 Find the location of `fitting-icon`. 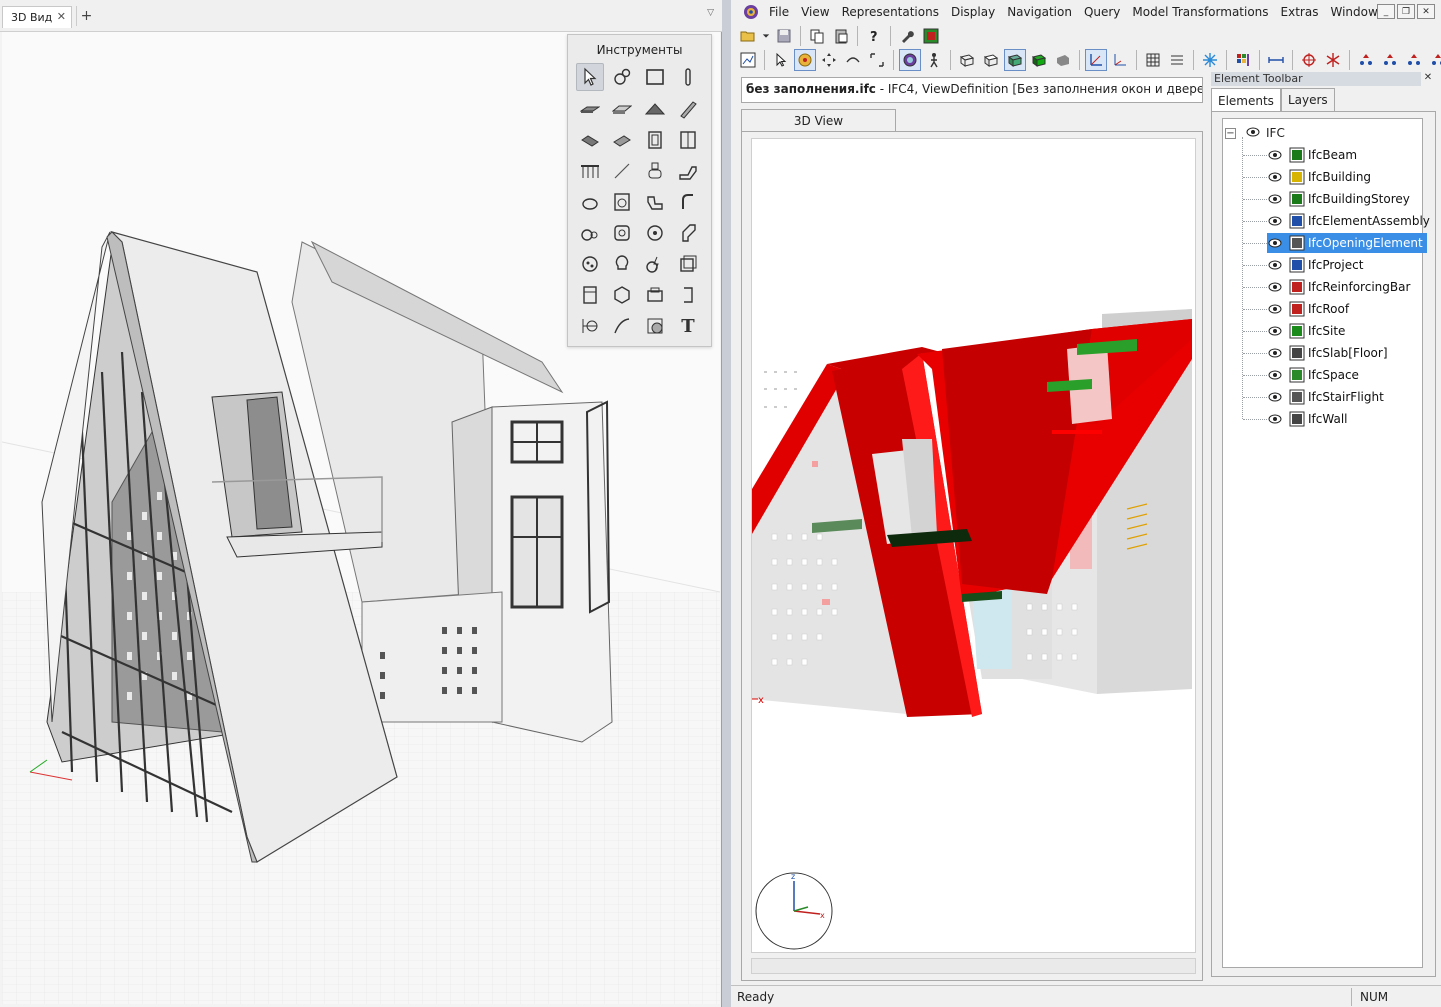

fitting-icon is located at coordinates (655, 202).